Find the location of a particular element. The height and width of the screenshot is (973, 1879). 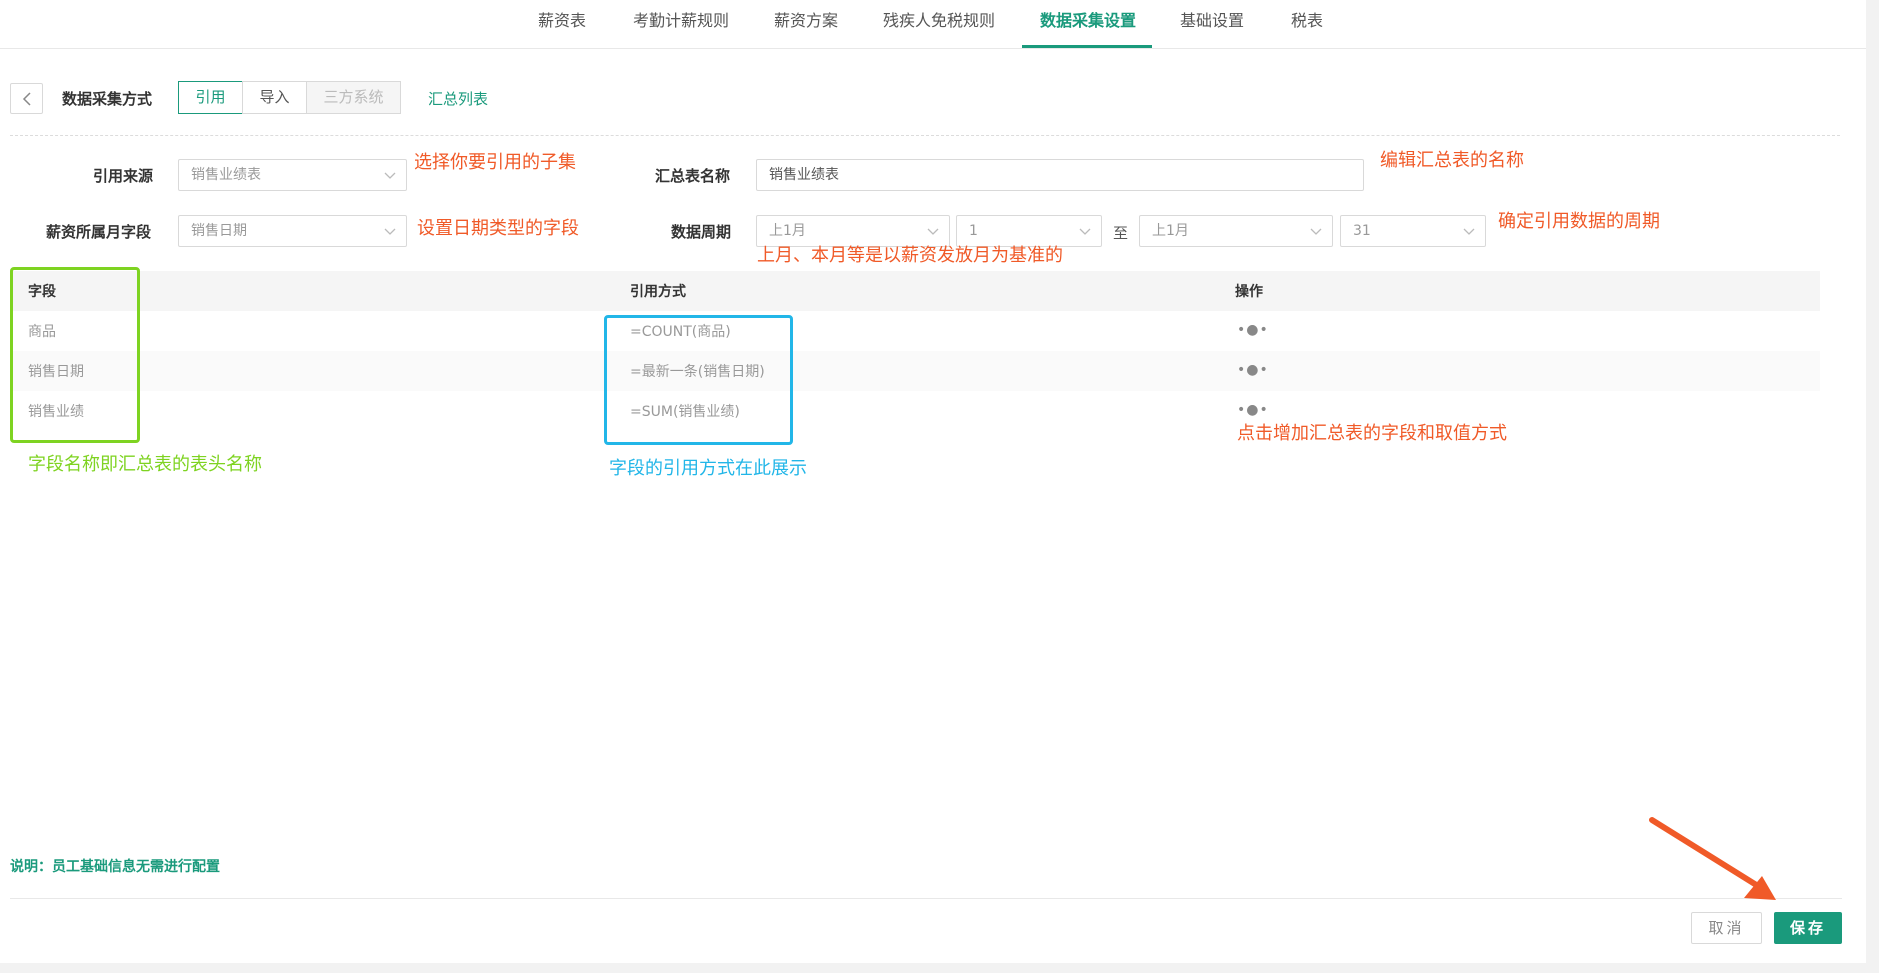

period-separator: 至 is located at coordinates (1121, 233).